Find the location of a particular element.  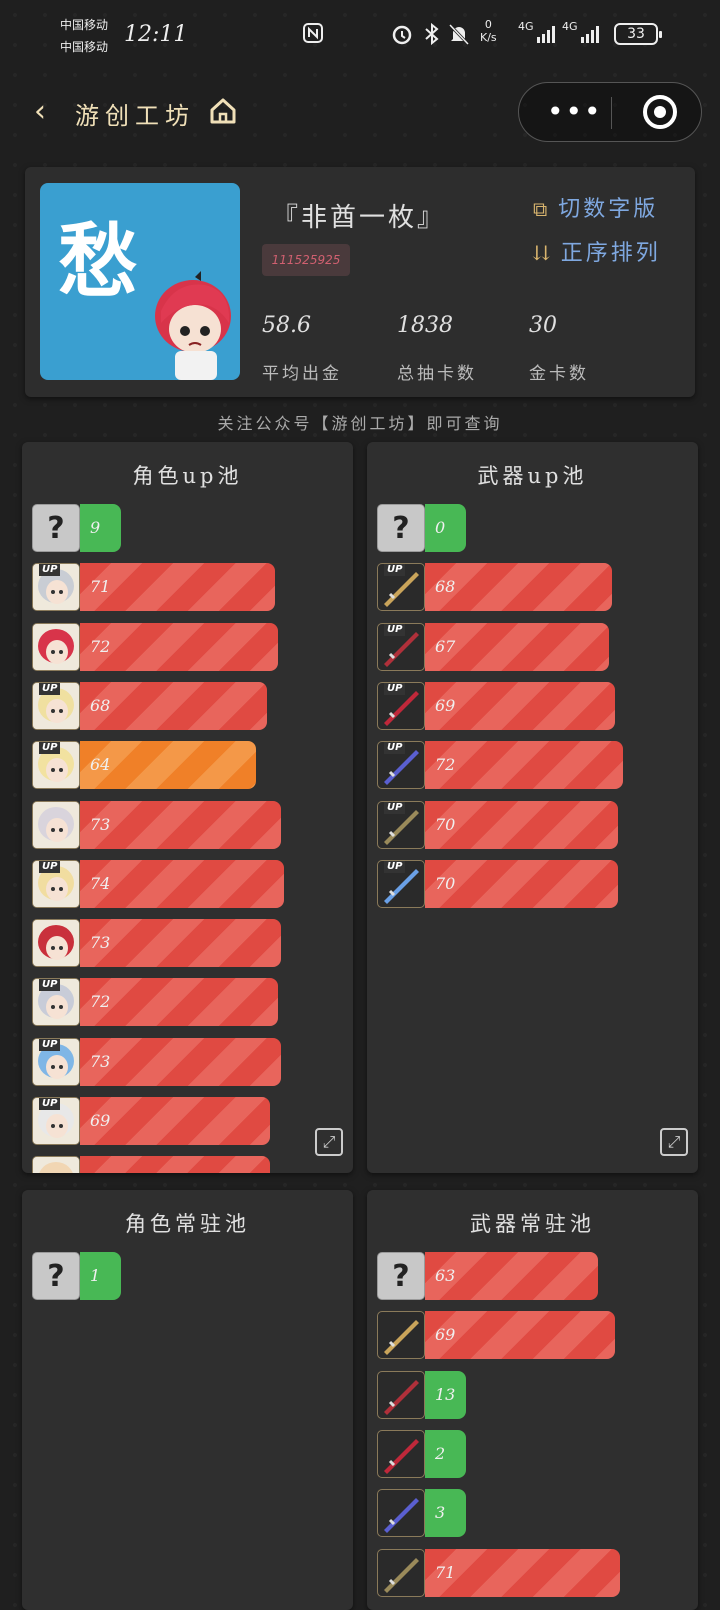

sort-icon: ⇊ is located at coordinates (543, 253).